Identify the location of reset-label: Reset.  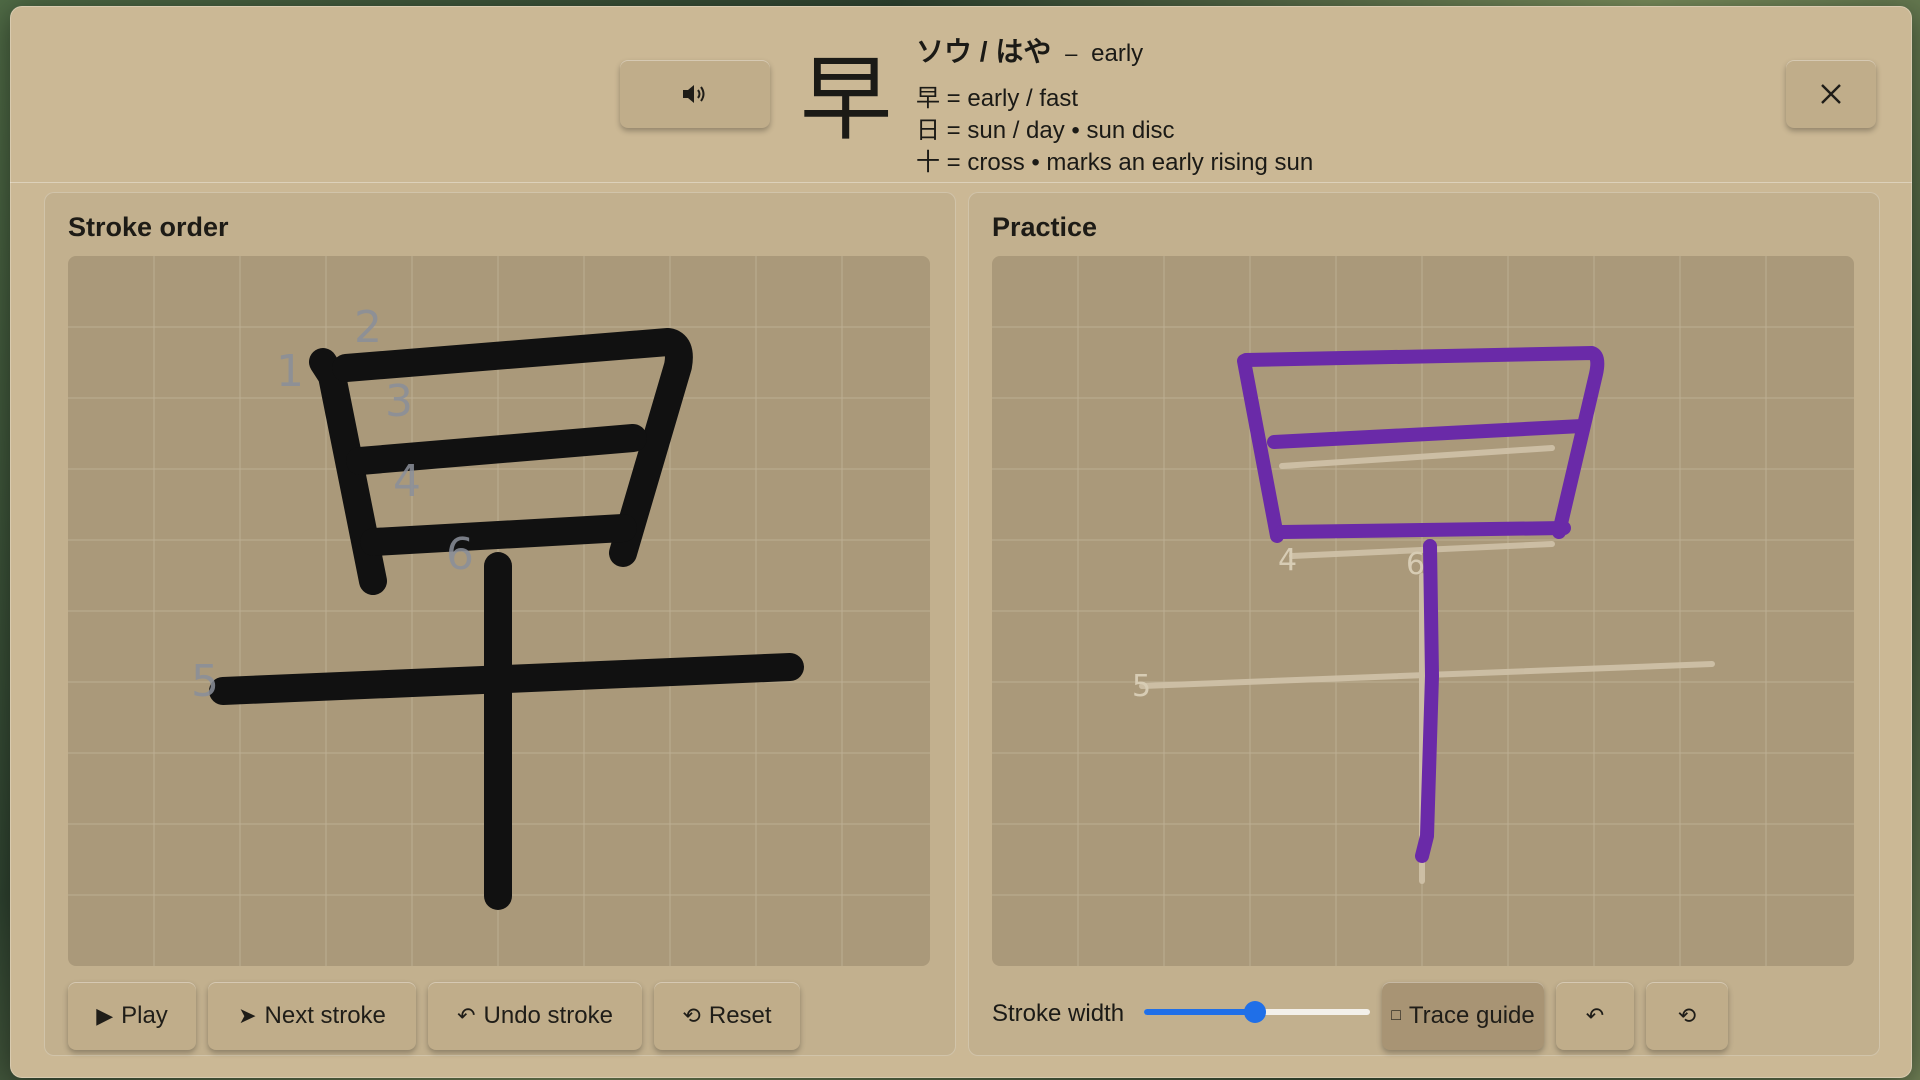
(740, 1015).